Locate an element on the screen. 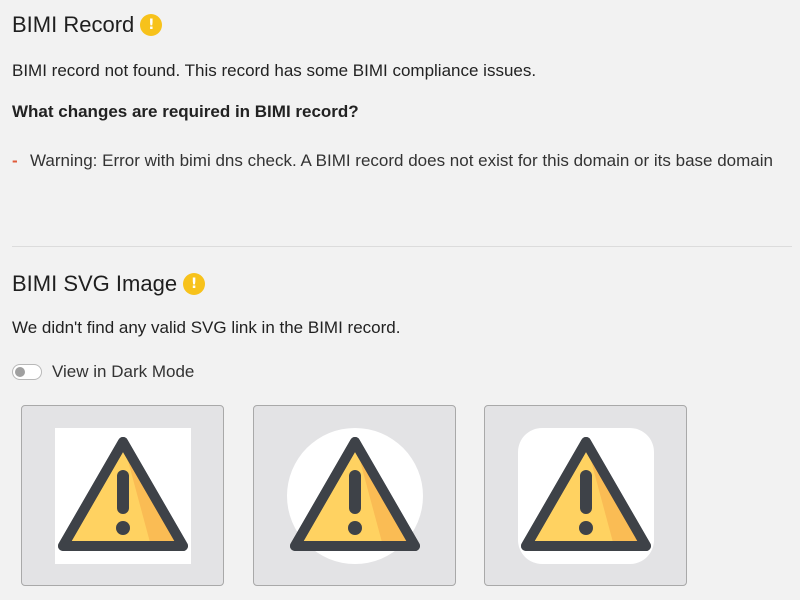 This screenshot has height=600, width=800. bimi-record-title: BIMI Record ! is located at coordinates (87, 25).